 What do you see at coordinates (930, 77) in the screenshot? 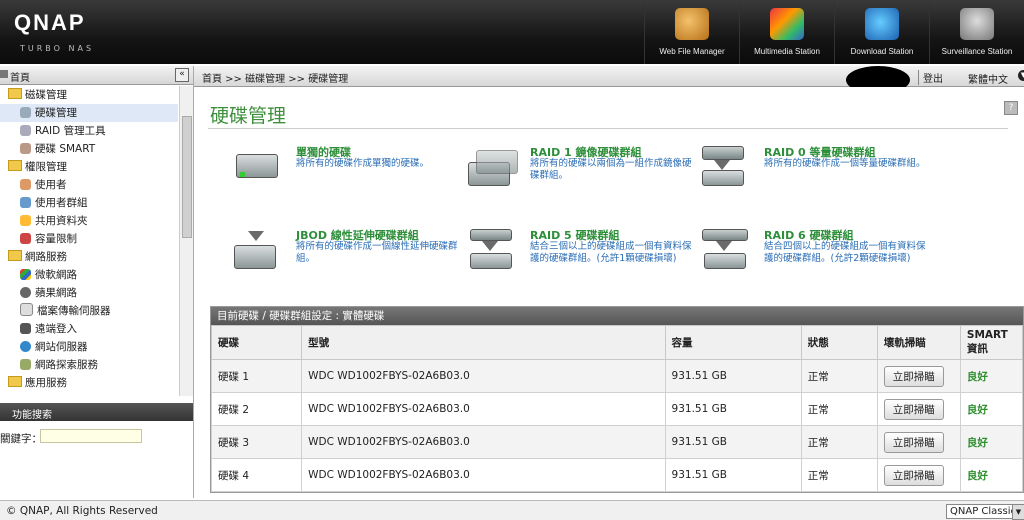
I see `logout-link: 登出` at bounding box center [930, 77].